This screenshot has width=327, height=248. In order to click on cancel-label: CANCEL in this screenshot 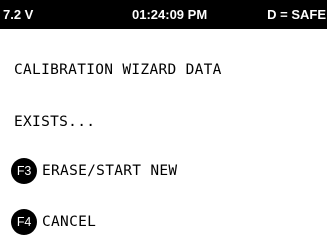, I will do `click(69, 222)`.